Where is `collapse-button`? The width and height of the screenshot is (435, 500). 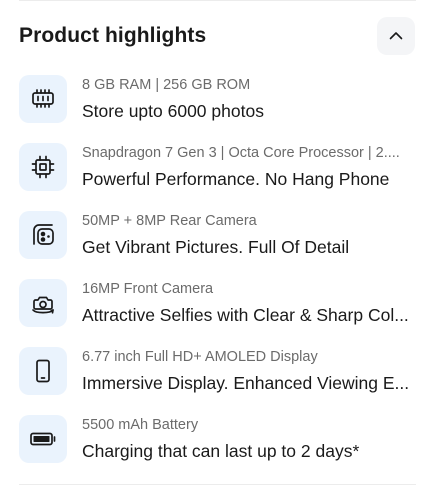 collapse-button is located at coordinates (396, 36).